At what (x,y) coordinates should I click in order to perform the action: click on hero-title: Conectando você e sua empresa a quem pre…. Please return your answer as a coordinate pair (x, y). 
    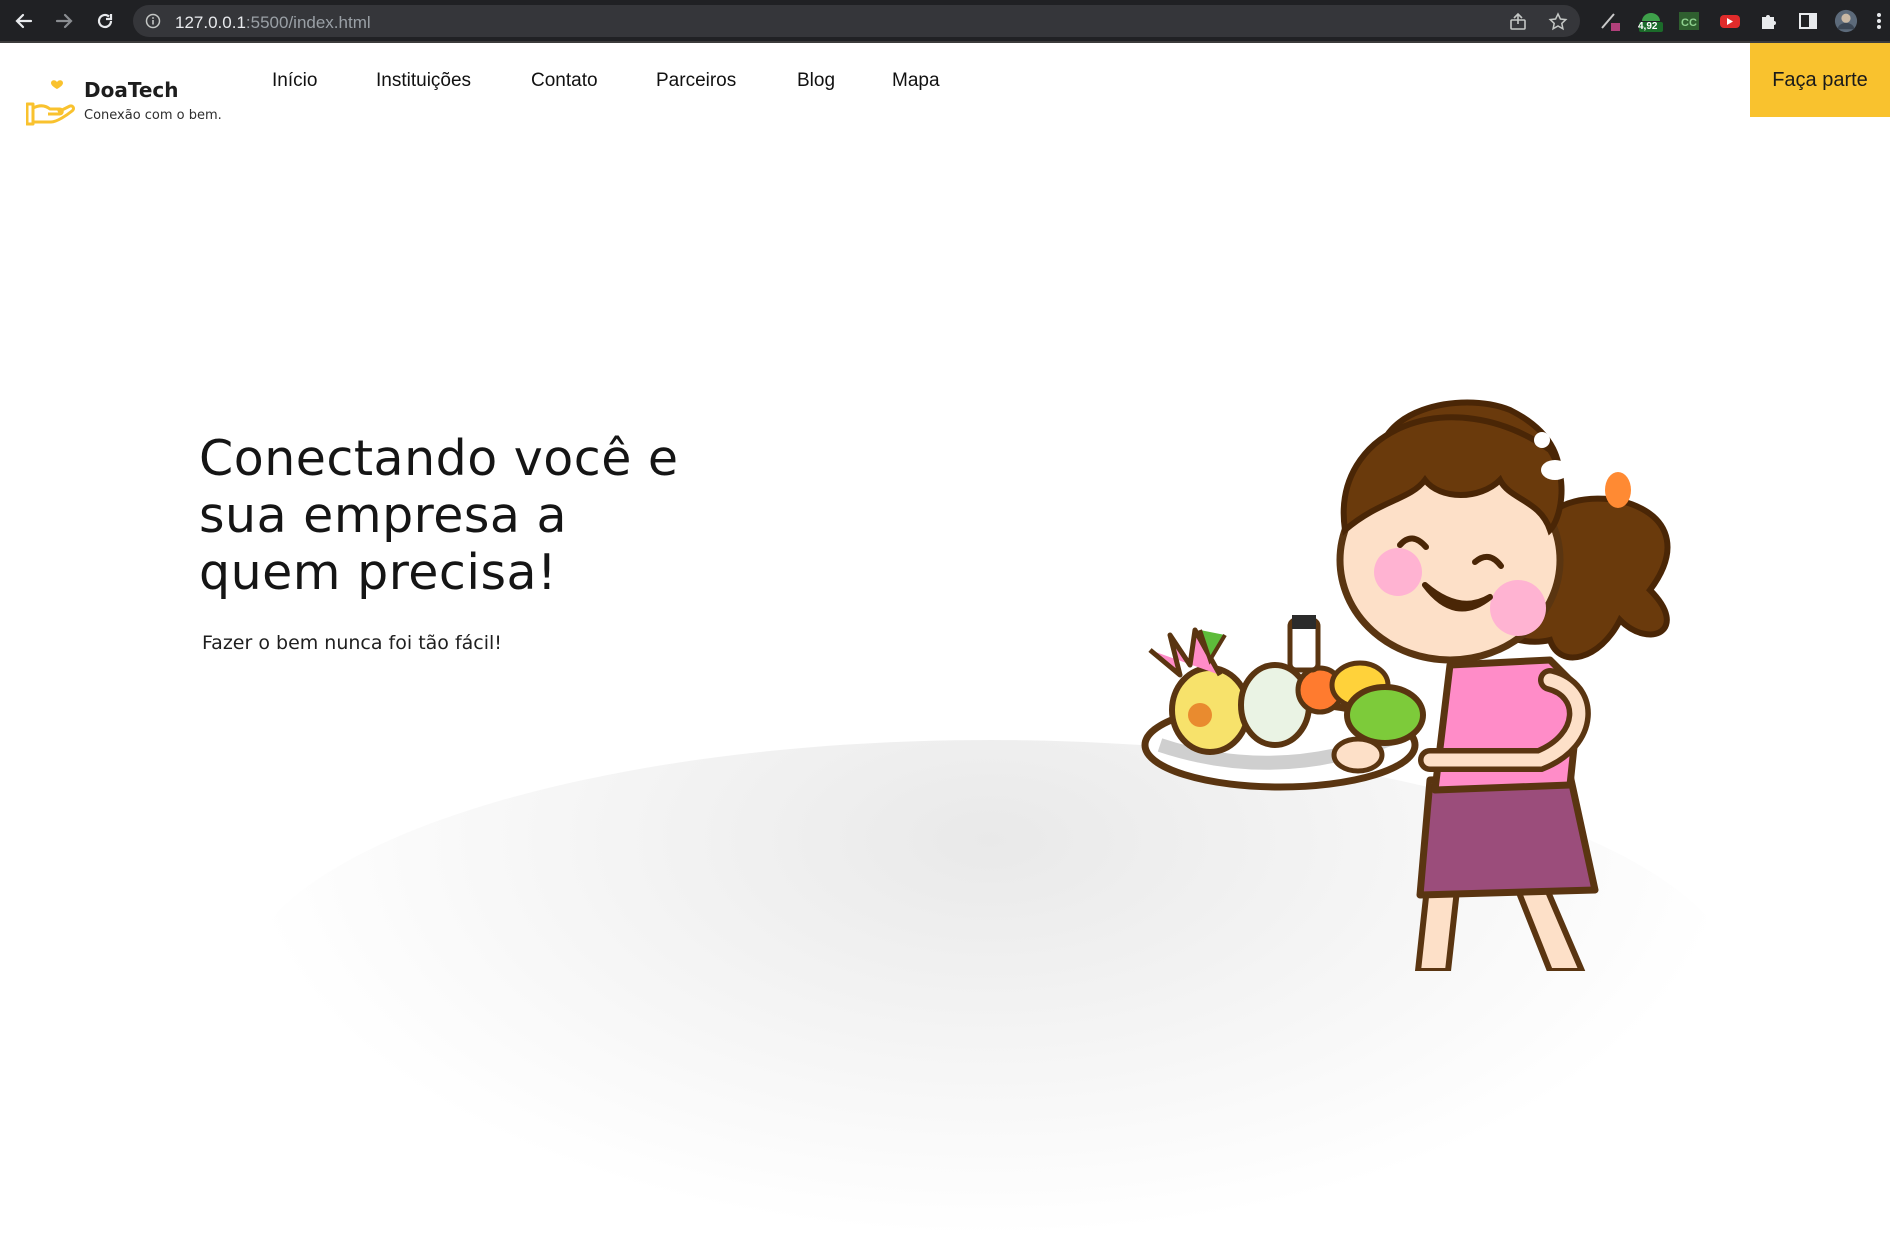
    Looking at the image, I should click on (479, 515).